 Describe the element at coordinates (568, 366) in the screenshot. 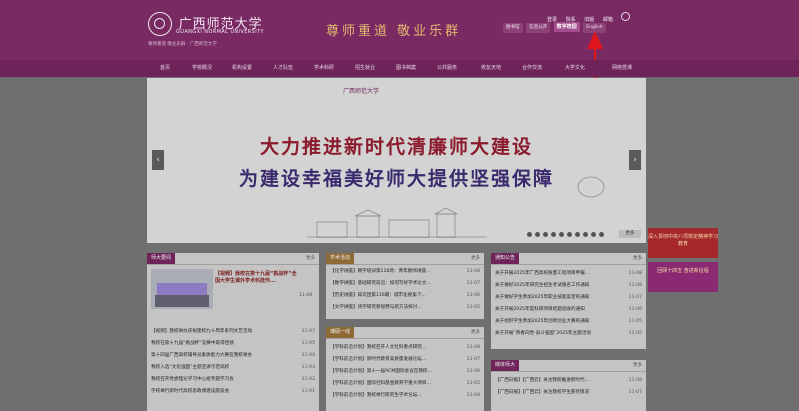

I see `media-card-header: 媒体师大 更多` at that location.